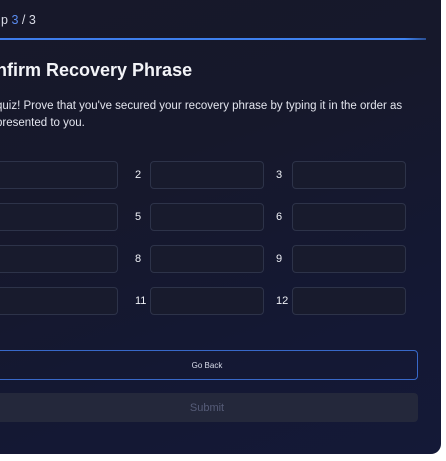 Image resolution: width=446 pixels, height=461 pixels. I want to click on step-total: 3, so click(32, 20).